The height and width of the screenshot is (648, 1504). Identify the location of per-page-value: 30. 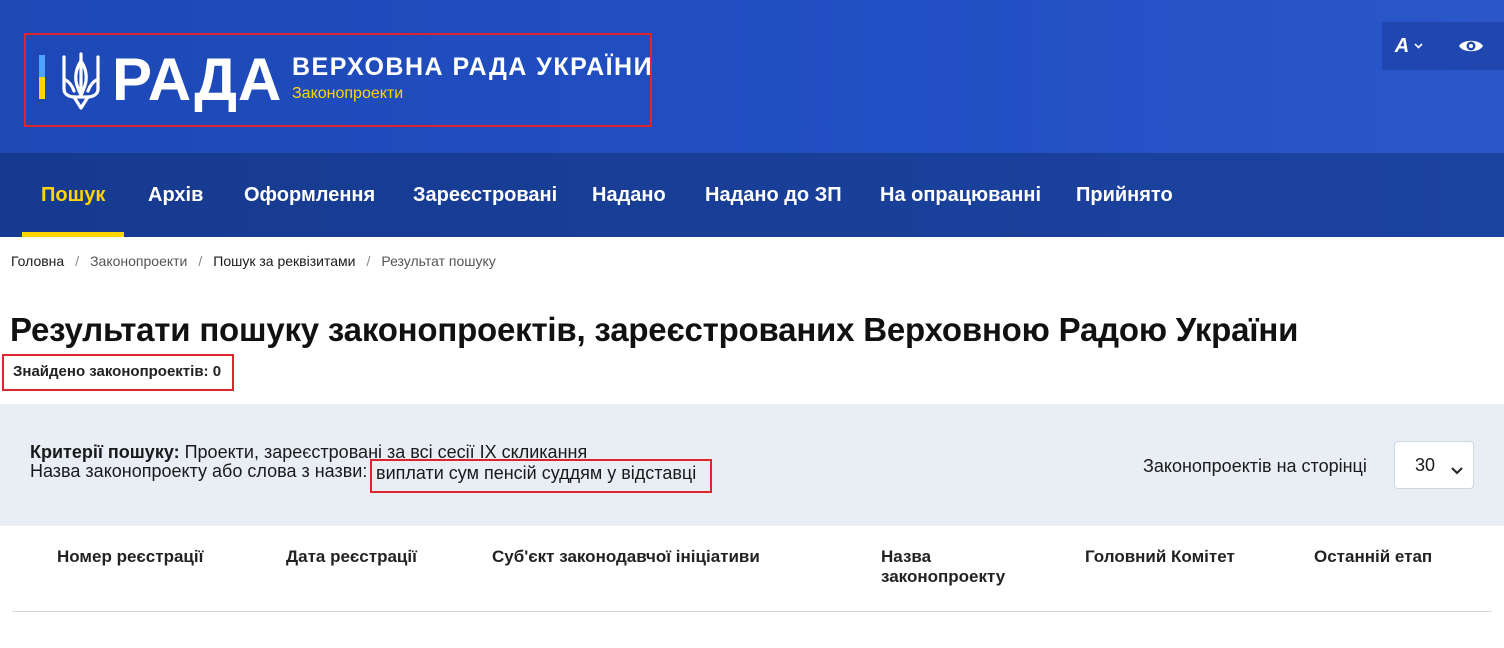
(1425, 464).